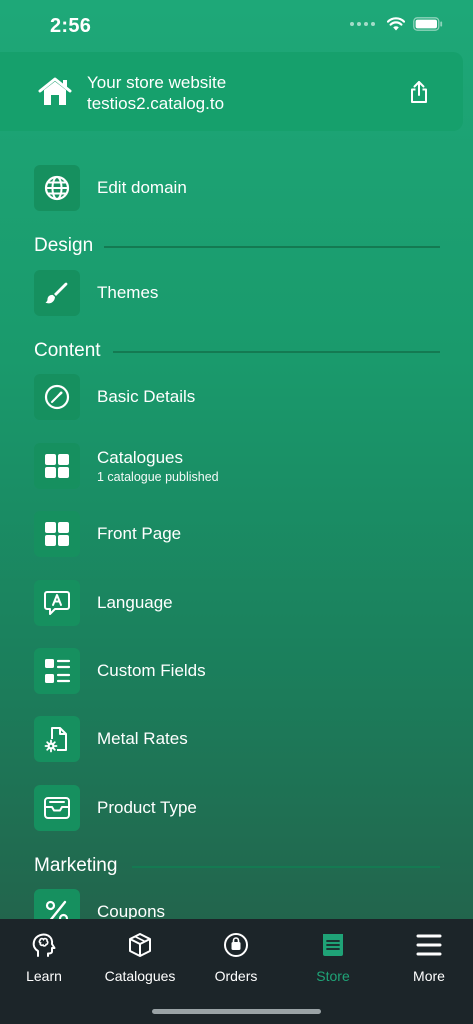 The image size is (473, 1024). What do you see at coordinates (419, 92) in the screenshot?
I see `share-icon` at bounding box center [419, 92].